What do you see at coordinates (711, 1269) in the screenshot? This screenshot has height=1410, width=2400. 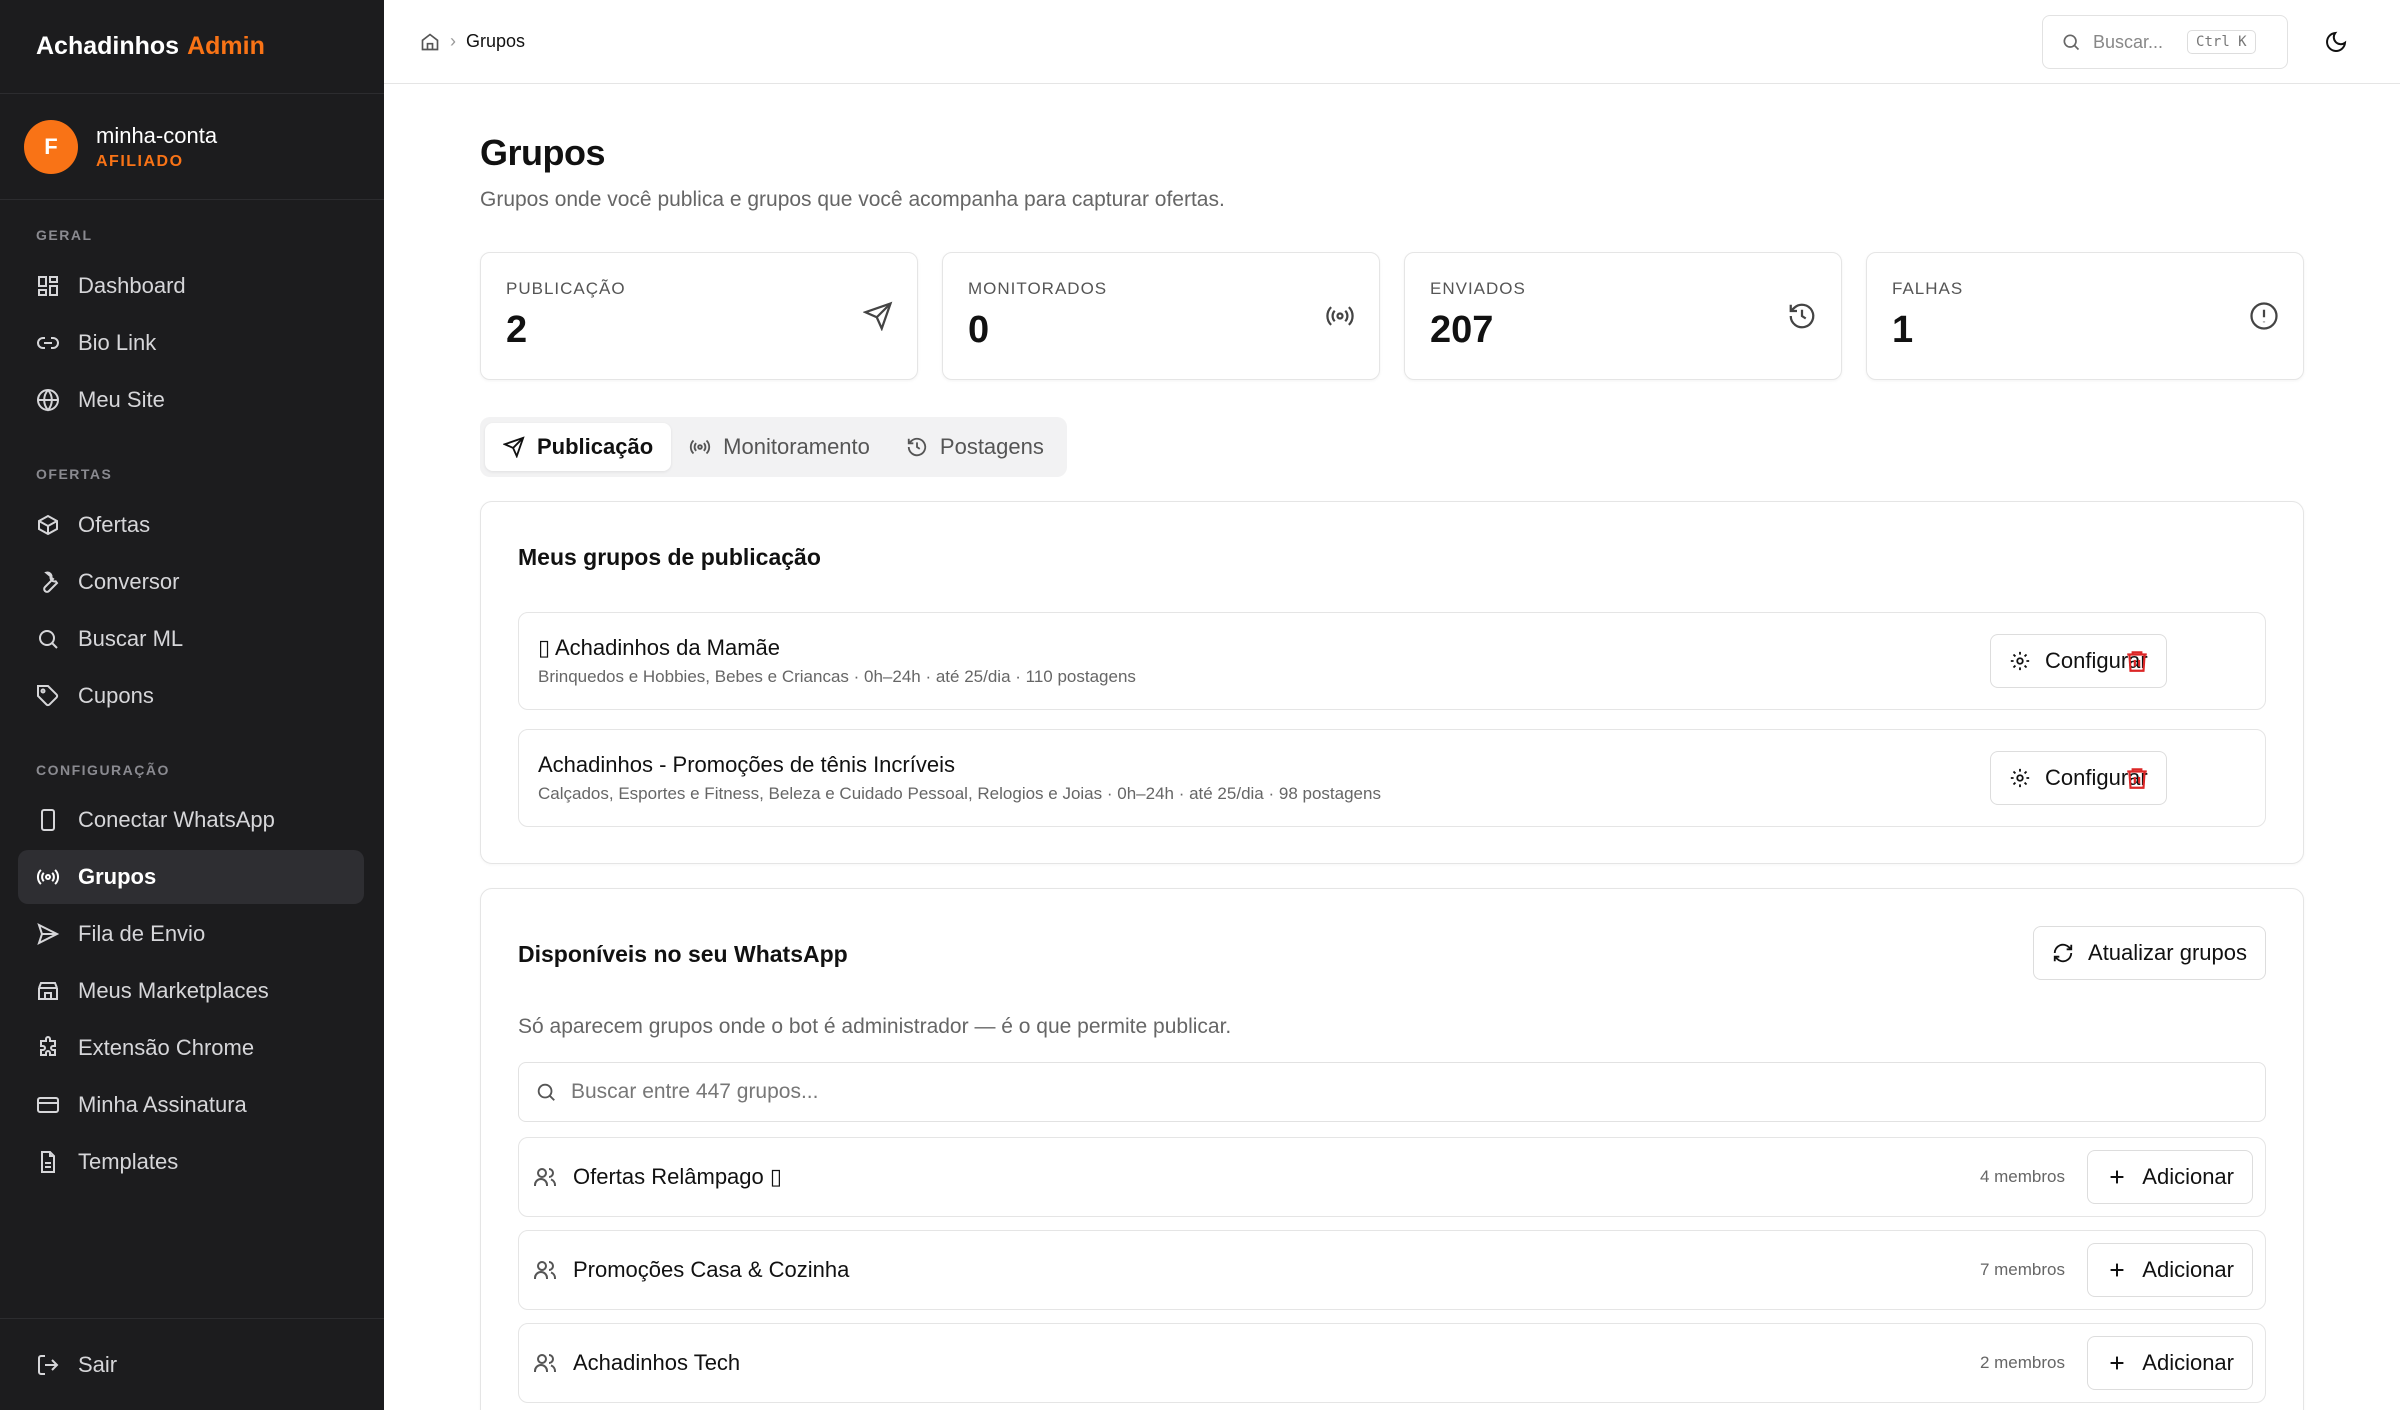 I see `group-name: Promoções Casa & Cozinha` at bounding box center [711, 1269].